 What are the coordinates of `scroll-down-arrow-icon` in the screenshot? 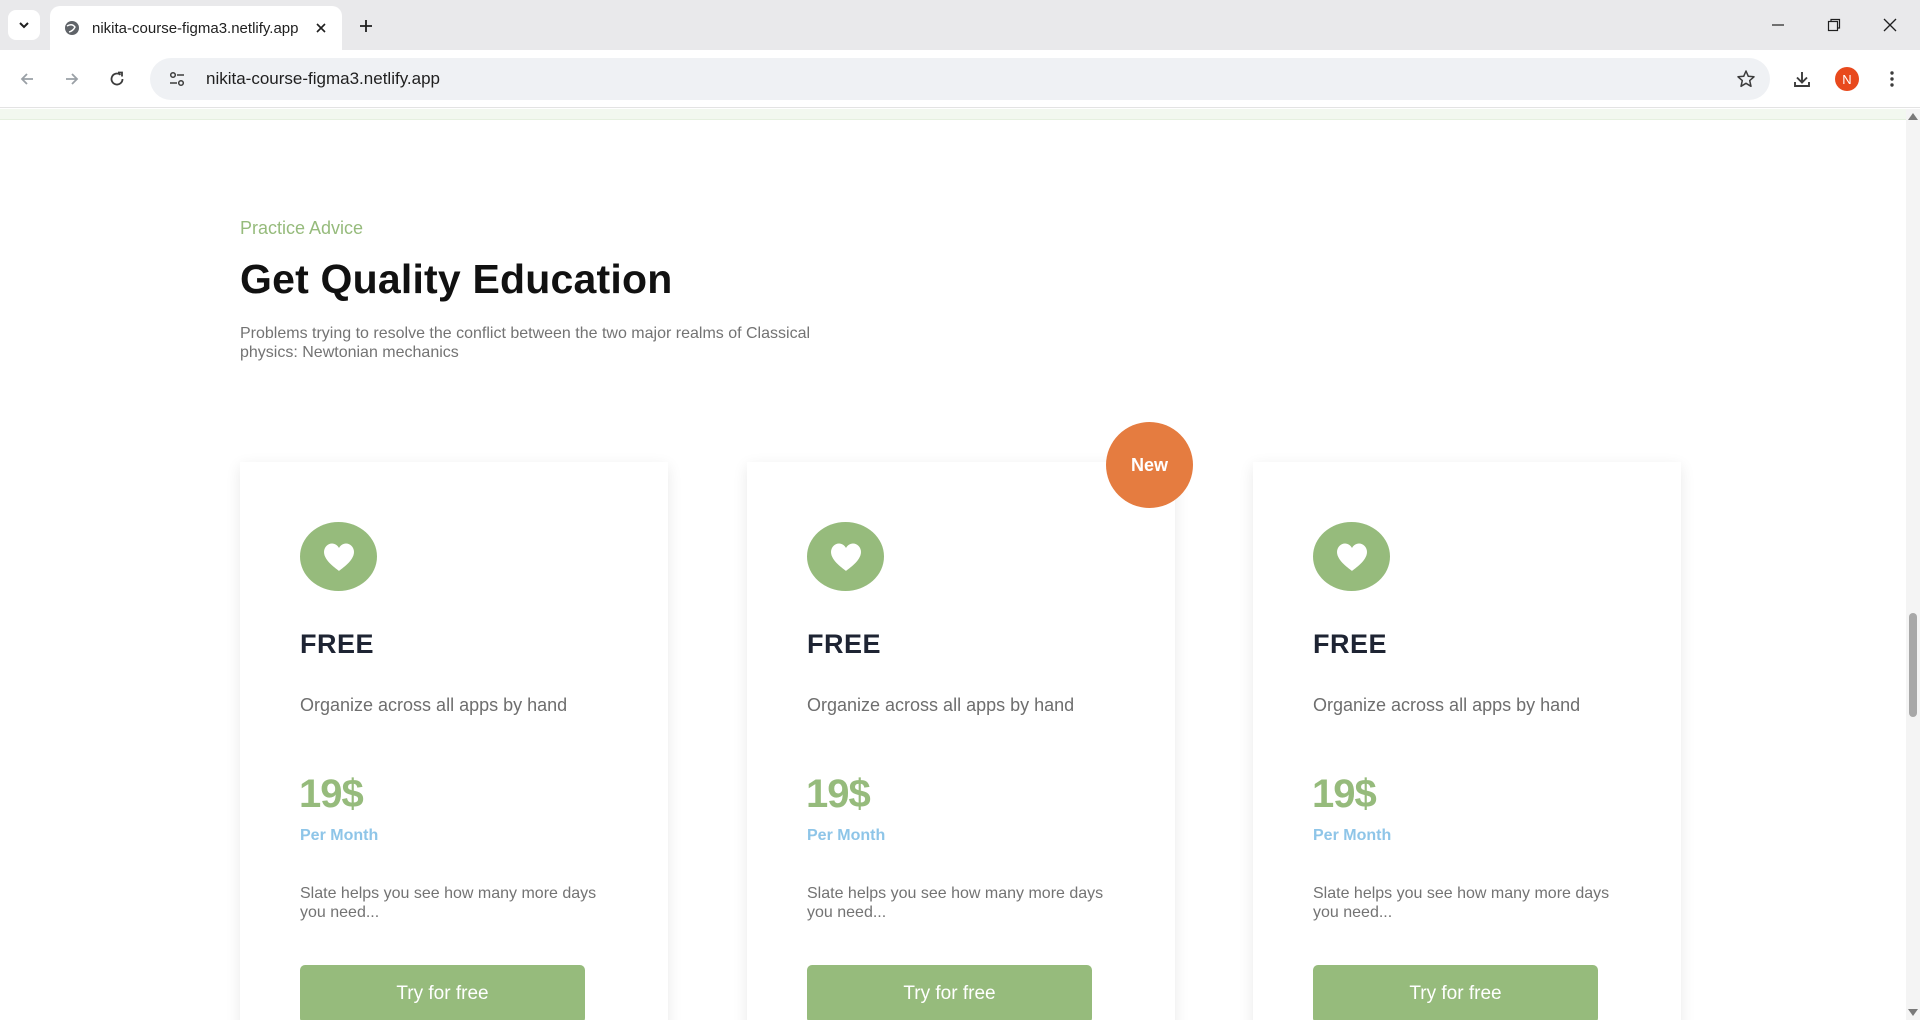 It's located at (1913, 1012).